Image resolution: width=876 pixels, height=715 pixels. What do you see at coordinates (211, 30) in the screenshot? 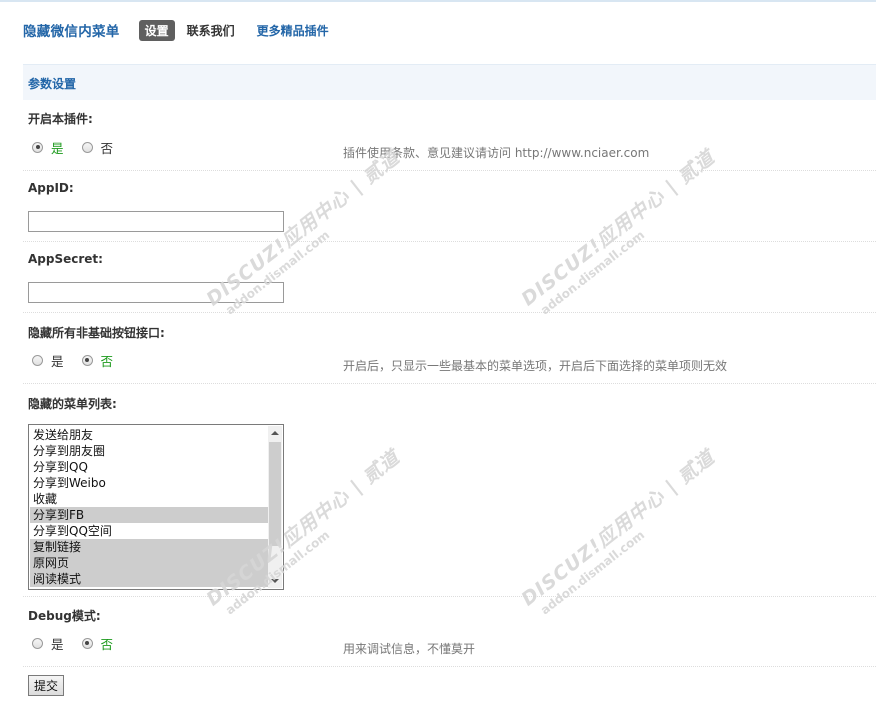
I see `tab-contact-us: 联系我们` at bounding box center [211, 30].